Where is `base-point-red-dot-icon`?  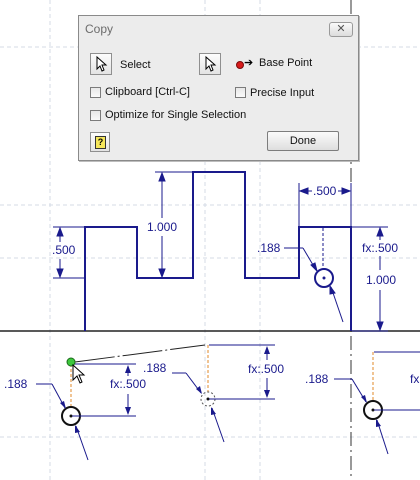 base-point-red-dot-icon is located at coordinates (240, 65).